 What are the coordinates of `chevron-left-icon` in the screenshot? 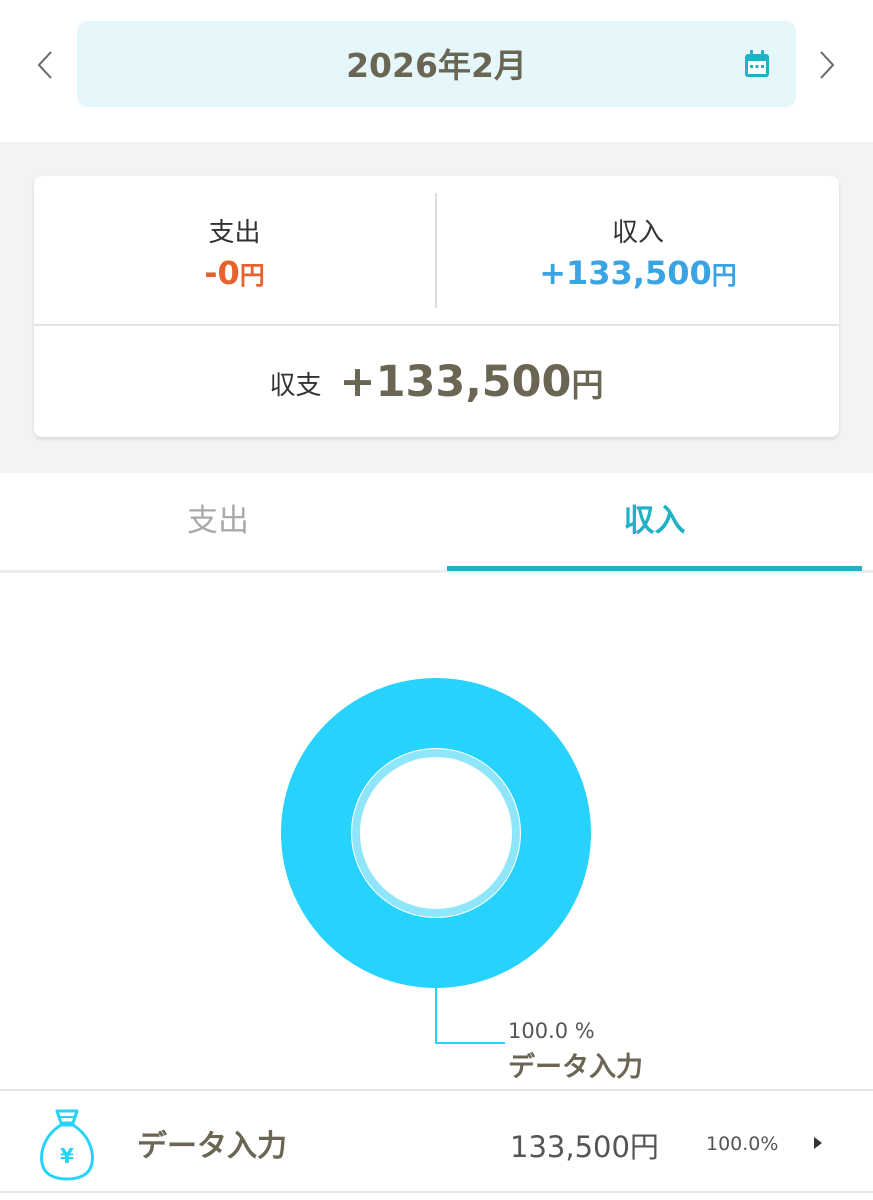 It's located at (44, 65).